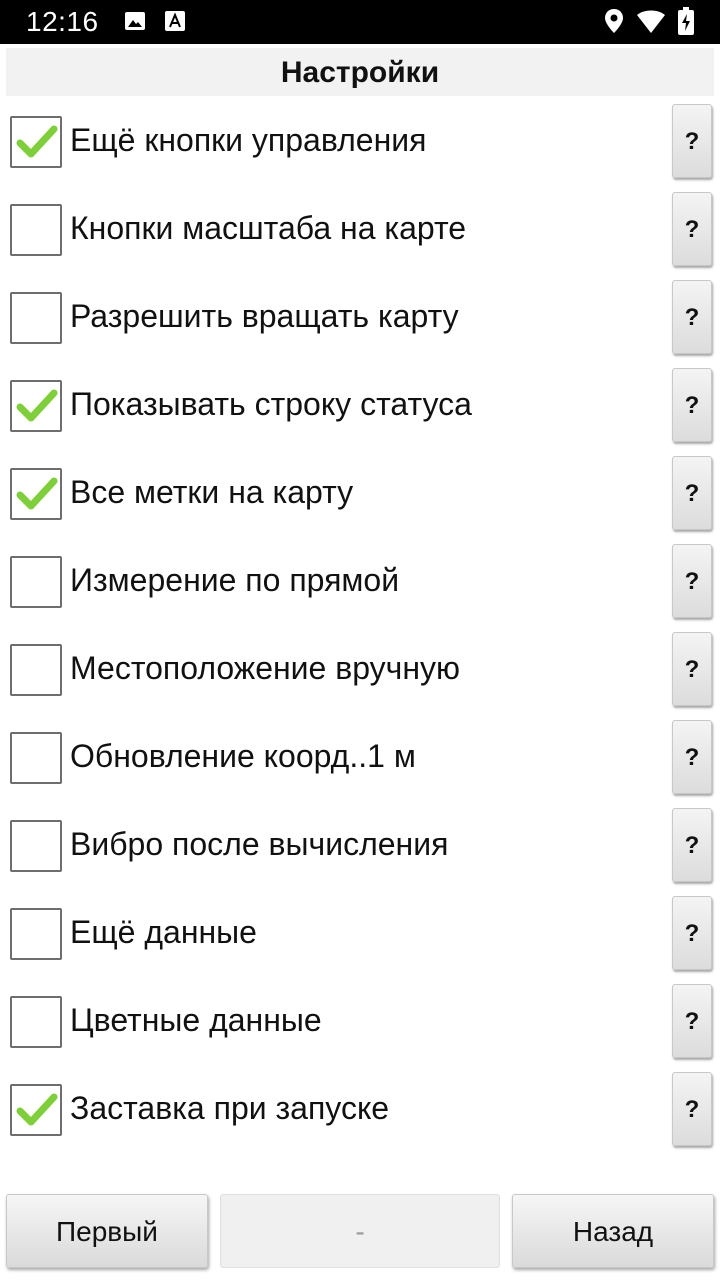 The image size is (720, 1280). I want to click on setting-row: Вибро после вычисления ?, so click(360, 852).